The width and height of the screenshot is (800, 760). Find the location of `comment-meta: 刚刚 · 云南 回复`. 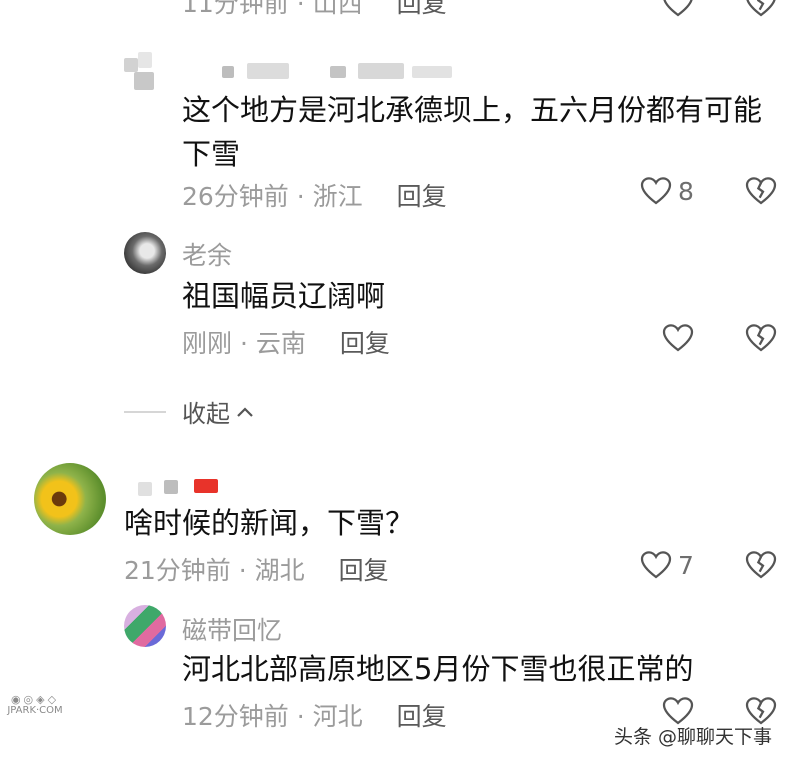

comment-meta: 刚刚 · 云南 回复 is located at coordinates (286, 342).